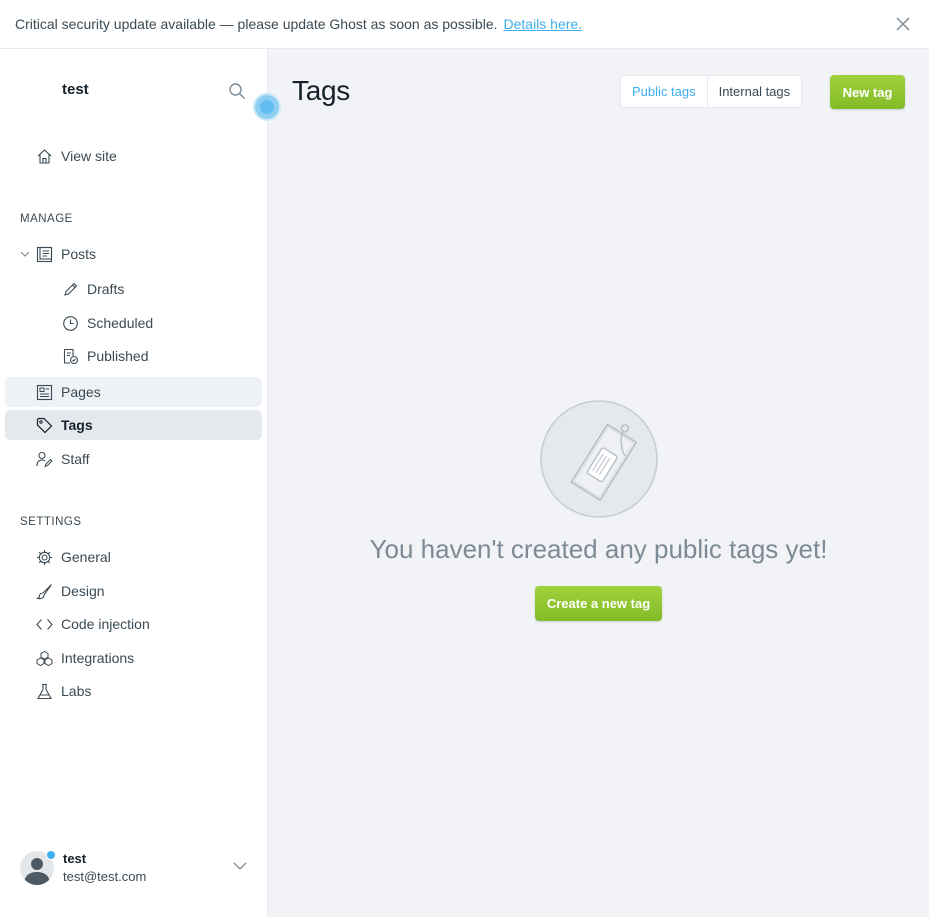 The image size is (929, 917). Describe the element at coordinates (118, 356) in the screenshot. I see `sidebar-item-label: Published` at that location.